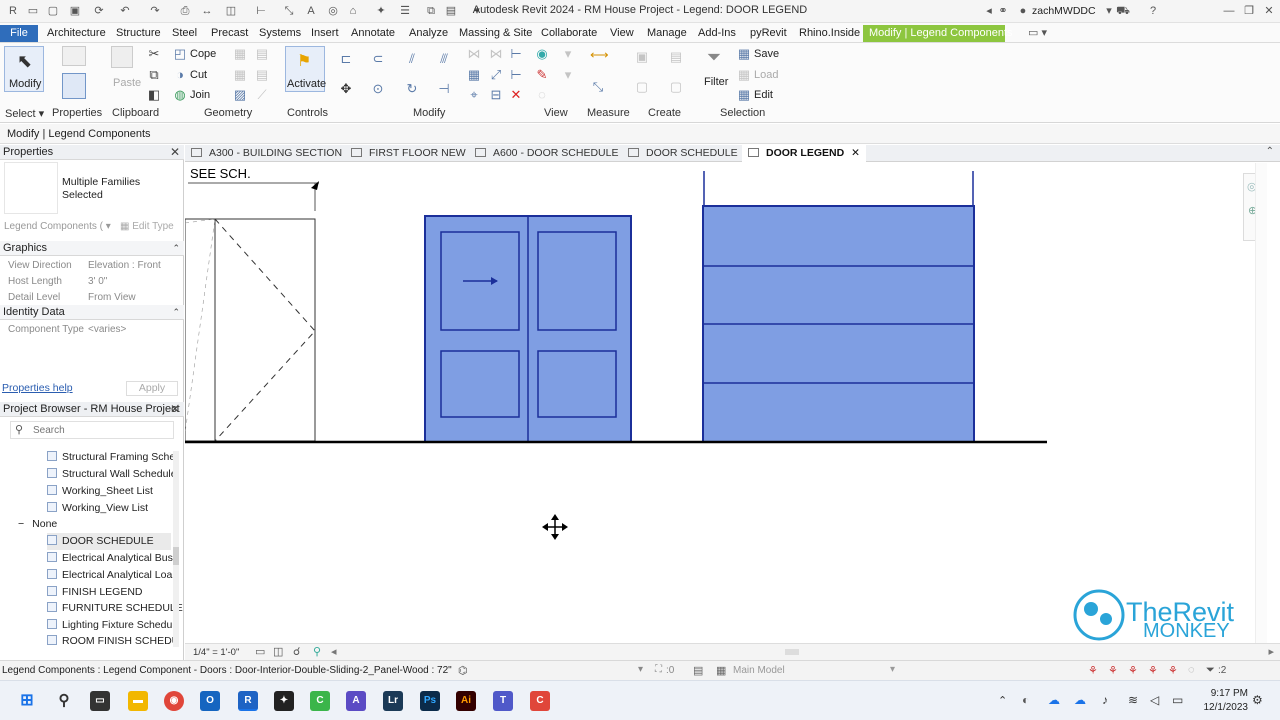  I want to click on teams-icon: T, so click(503, 701).